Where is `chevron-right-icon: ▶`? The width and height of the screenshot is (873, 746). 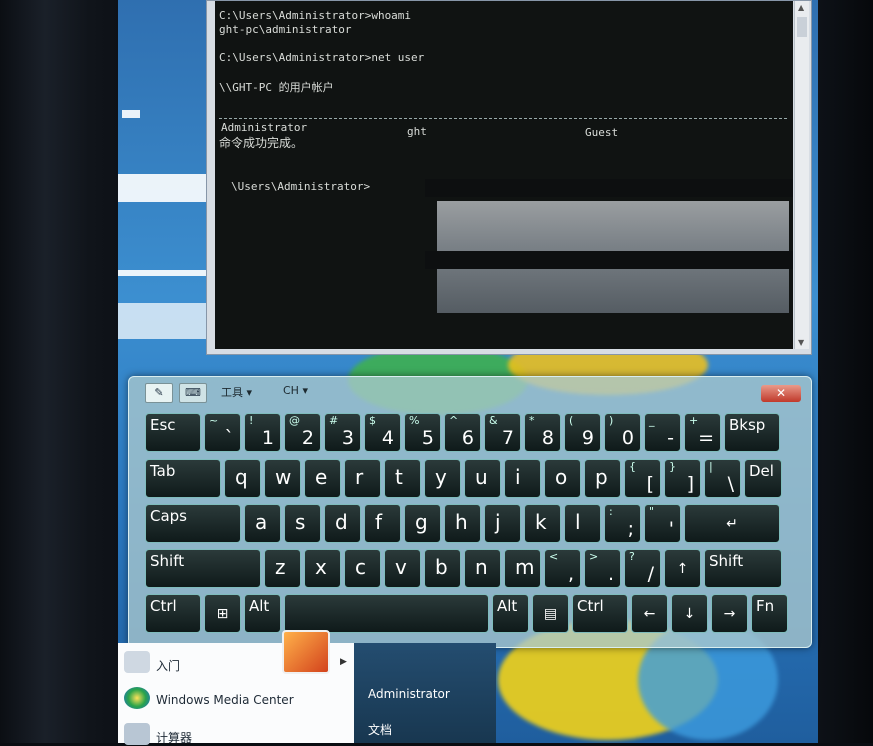 chevron-right-icon: ▶ is located at coordinates (343, 662).